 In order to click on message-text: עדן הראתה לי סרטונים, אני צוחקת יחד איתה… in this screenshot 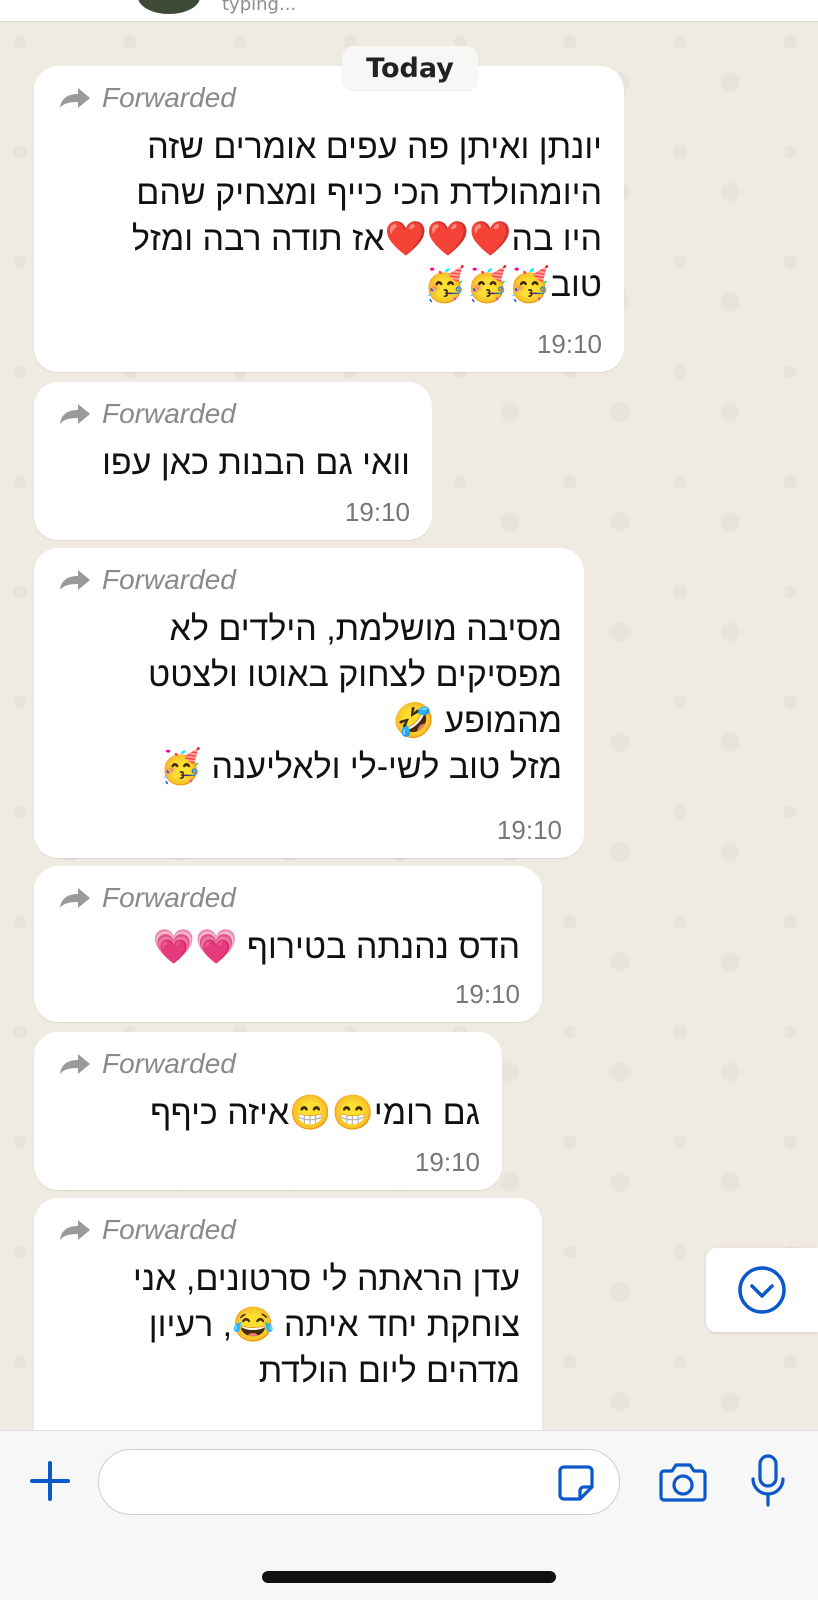, I will do `click(326, 1325)`.